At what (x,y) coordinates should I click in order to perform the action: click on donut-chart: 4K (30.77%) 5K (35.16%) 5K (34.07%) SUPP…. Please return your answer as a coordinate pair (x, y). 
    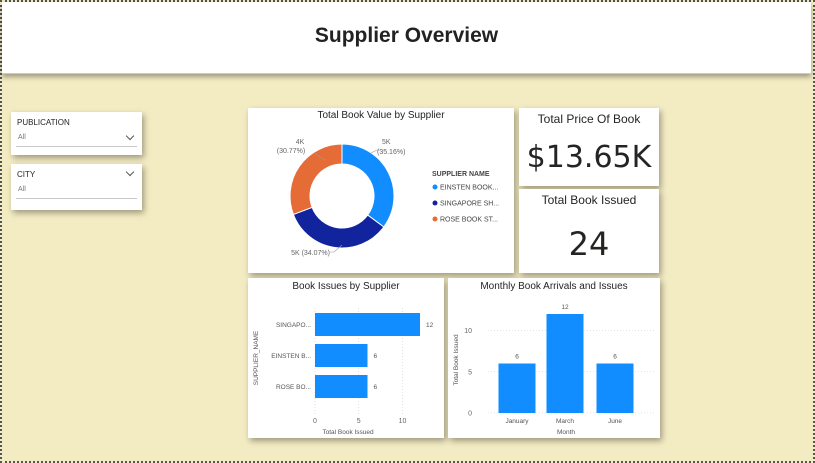
    Looking at the image, I should click on (388, 198).